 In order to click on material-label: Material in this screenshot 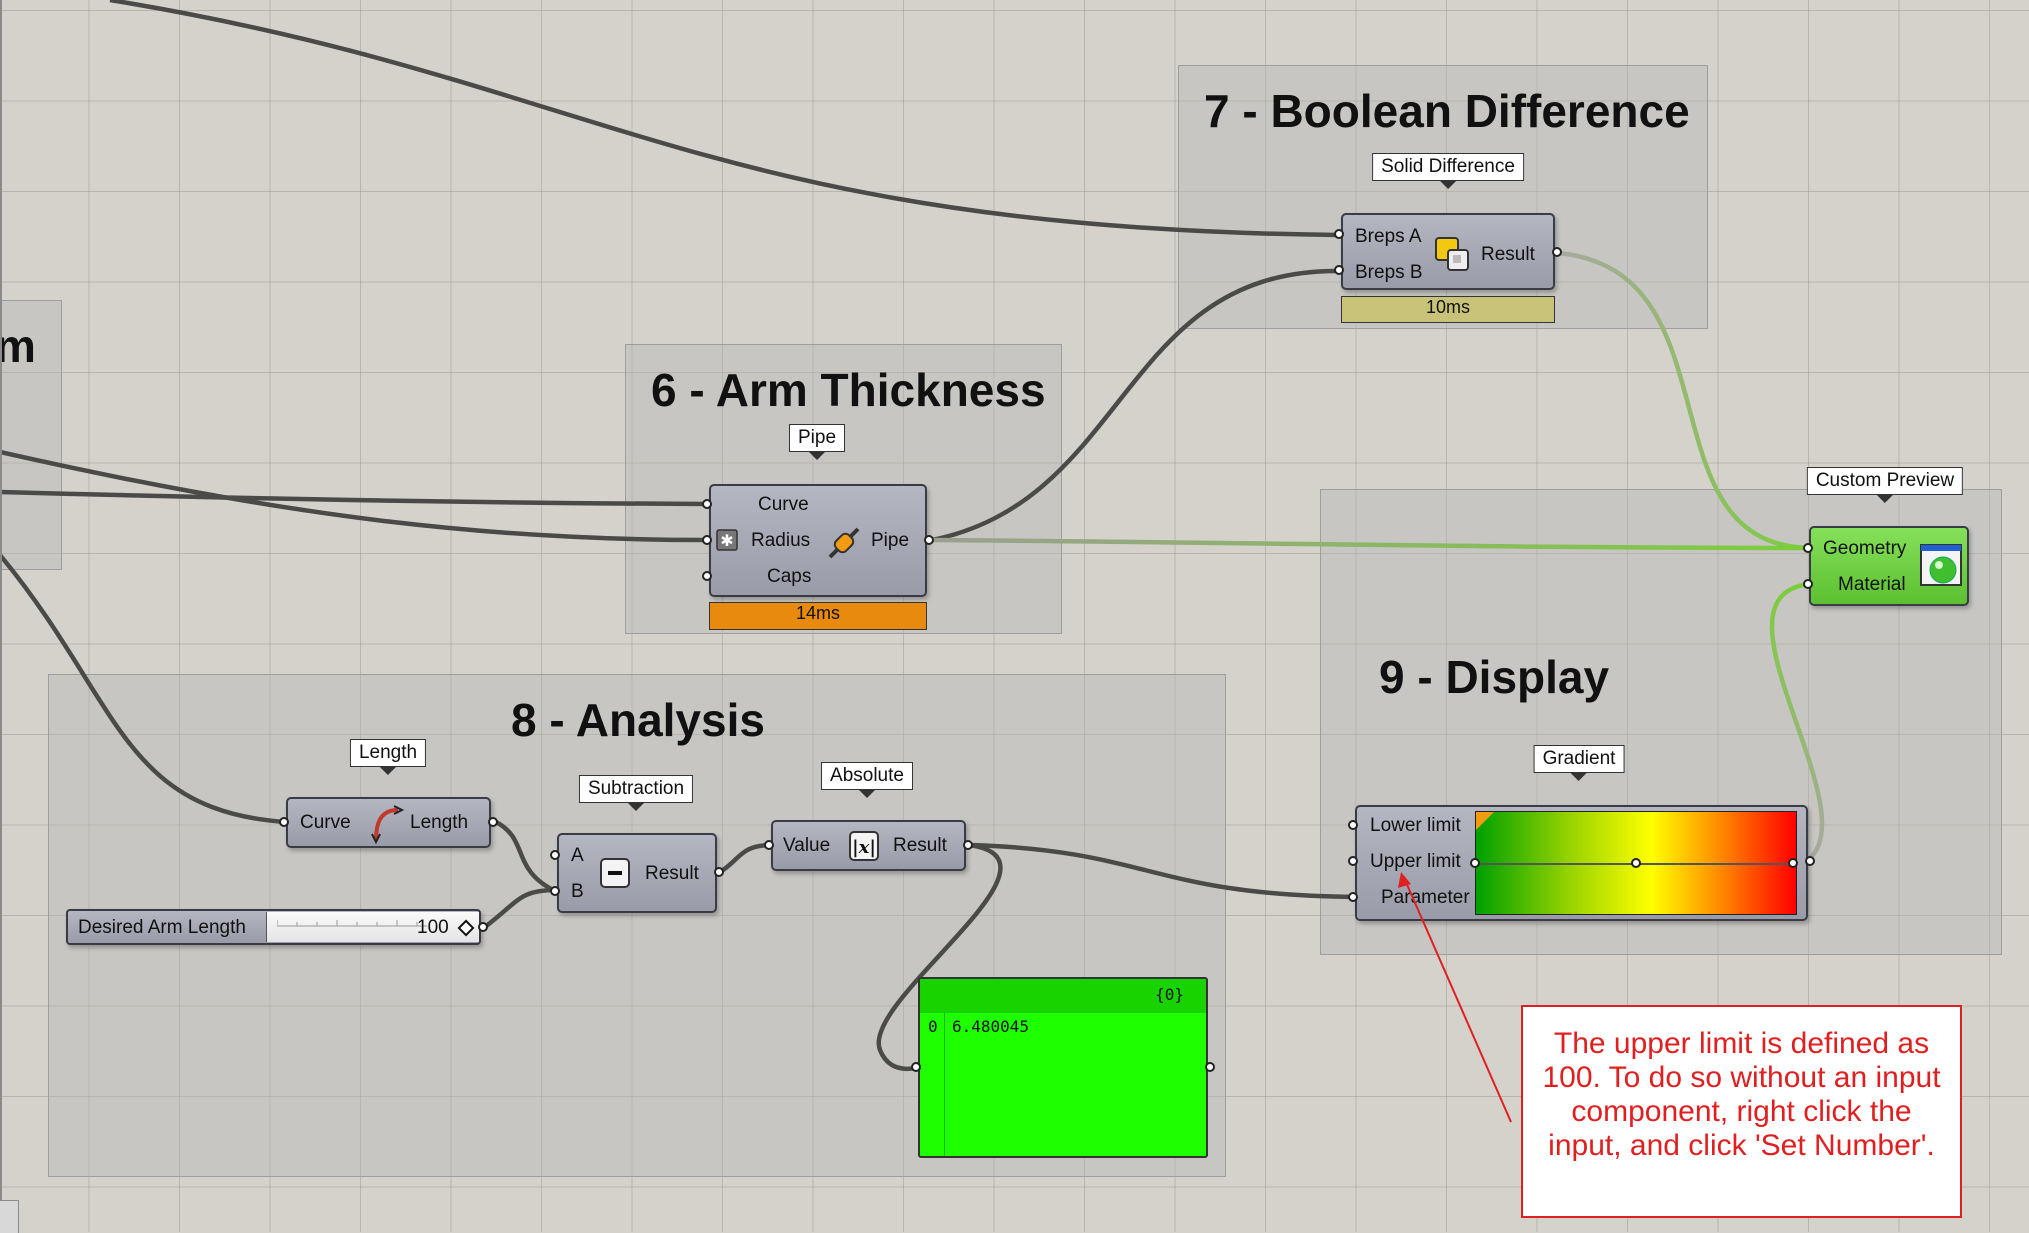, I will do `click(1872, 584)`.